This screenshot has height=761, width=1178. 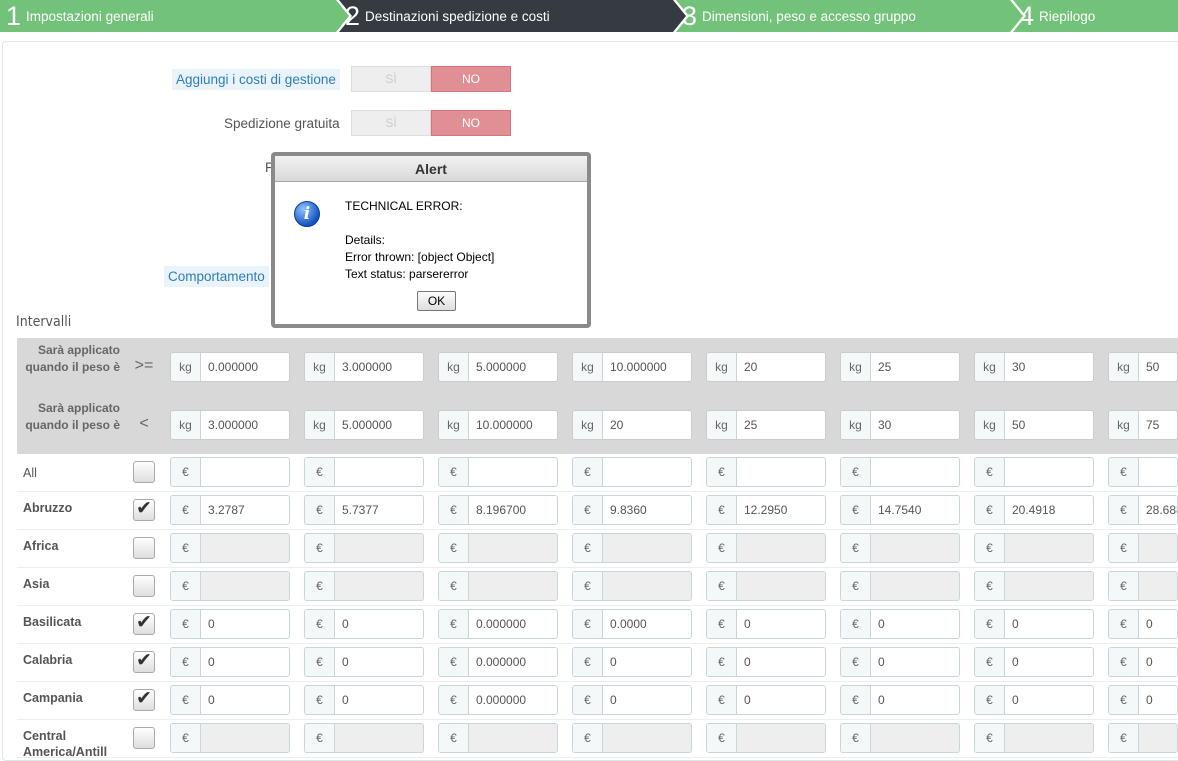 I want to click on wizard-step-4: 4 Riepilogo, so click(x=1095, y=16).